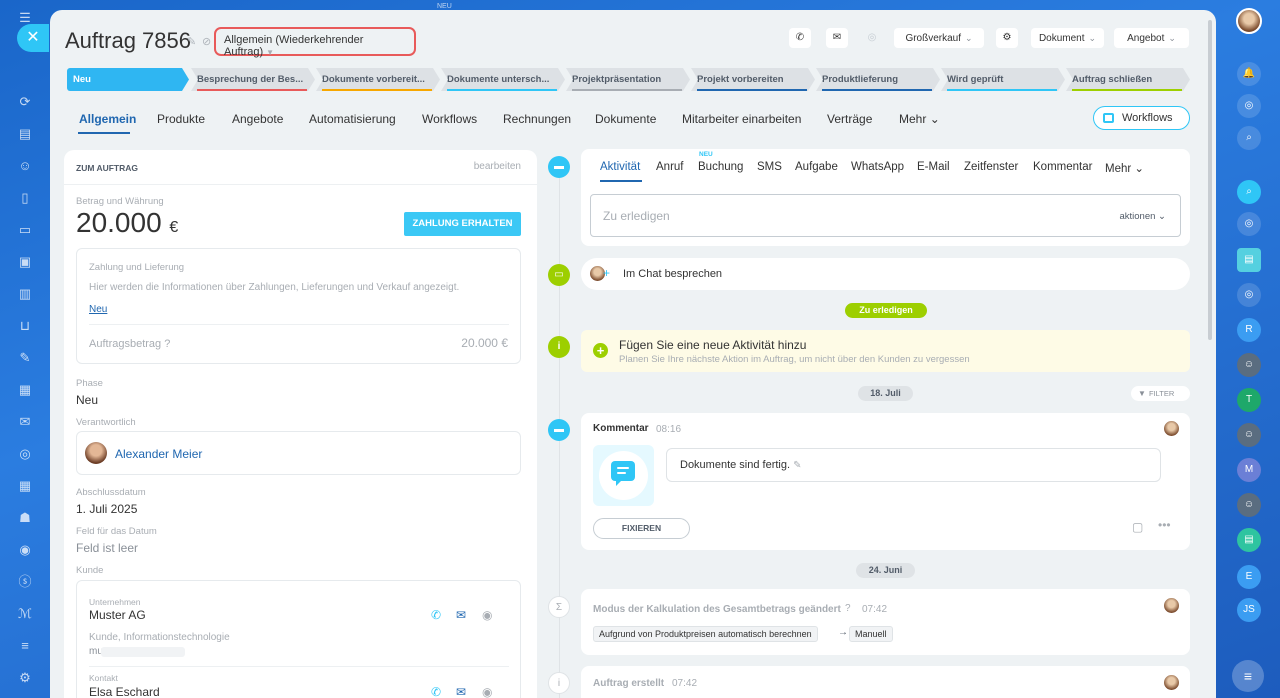 This screenshot has height=698, width=1280. I want to click on contacts-icon: ☺, so click(25, 166).